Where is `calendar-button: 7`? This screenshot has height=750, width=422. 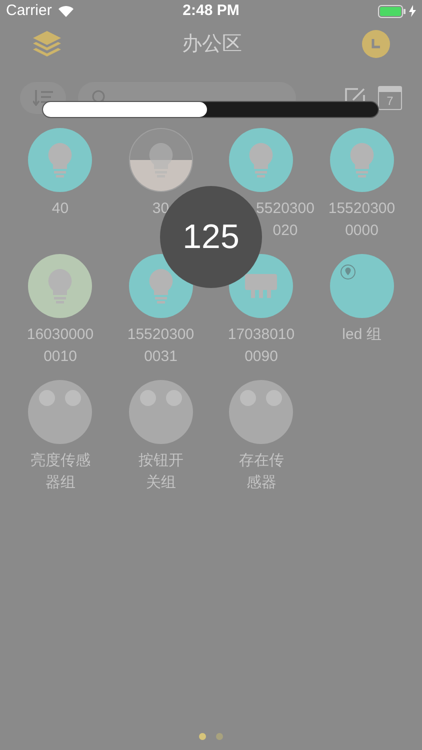 calendar-button: 7 is located at coordinates (390, 98).